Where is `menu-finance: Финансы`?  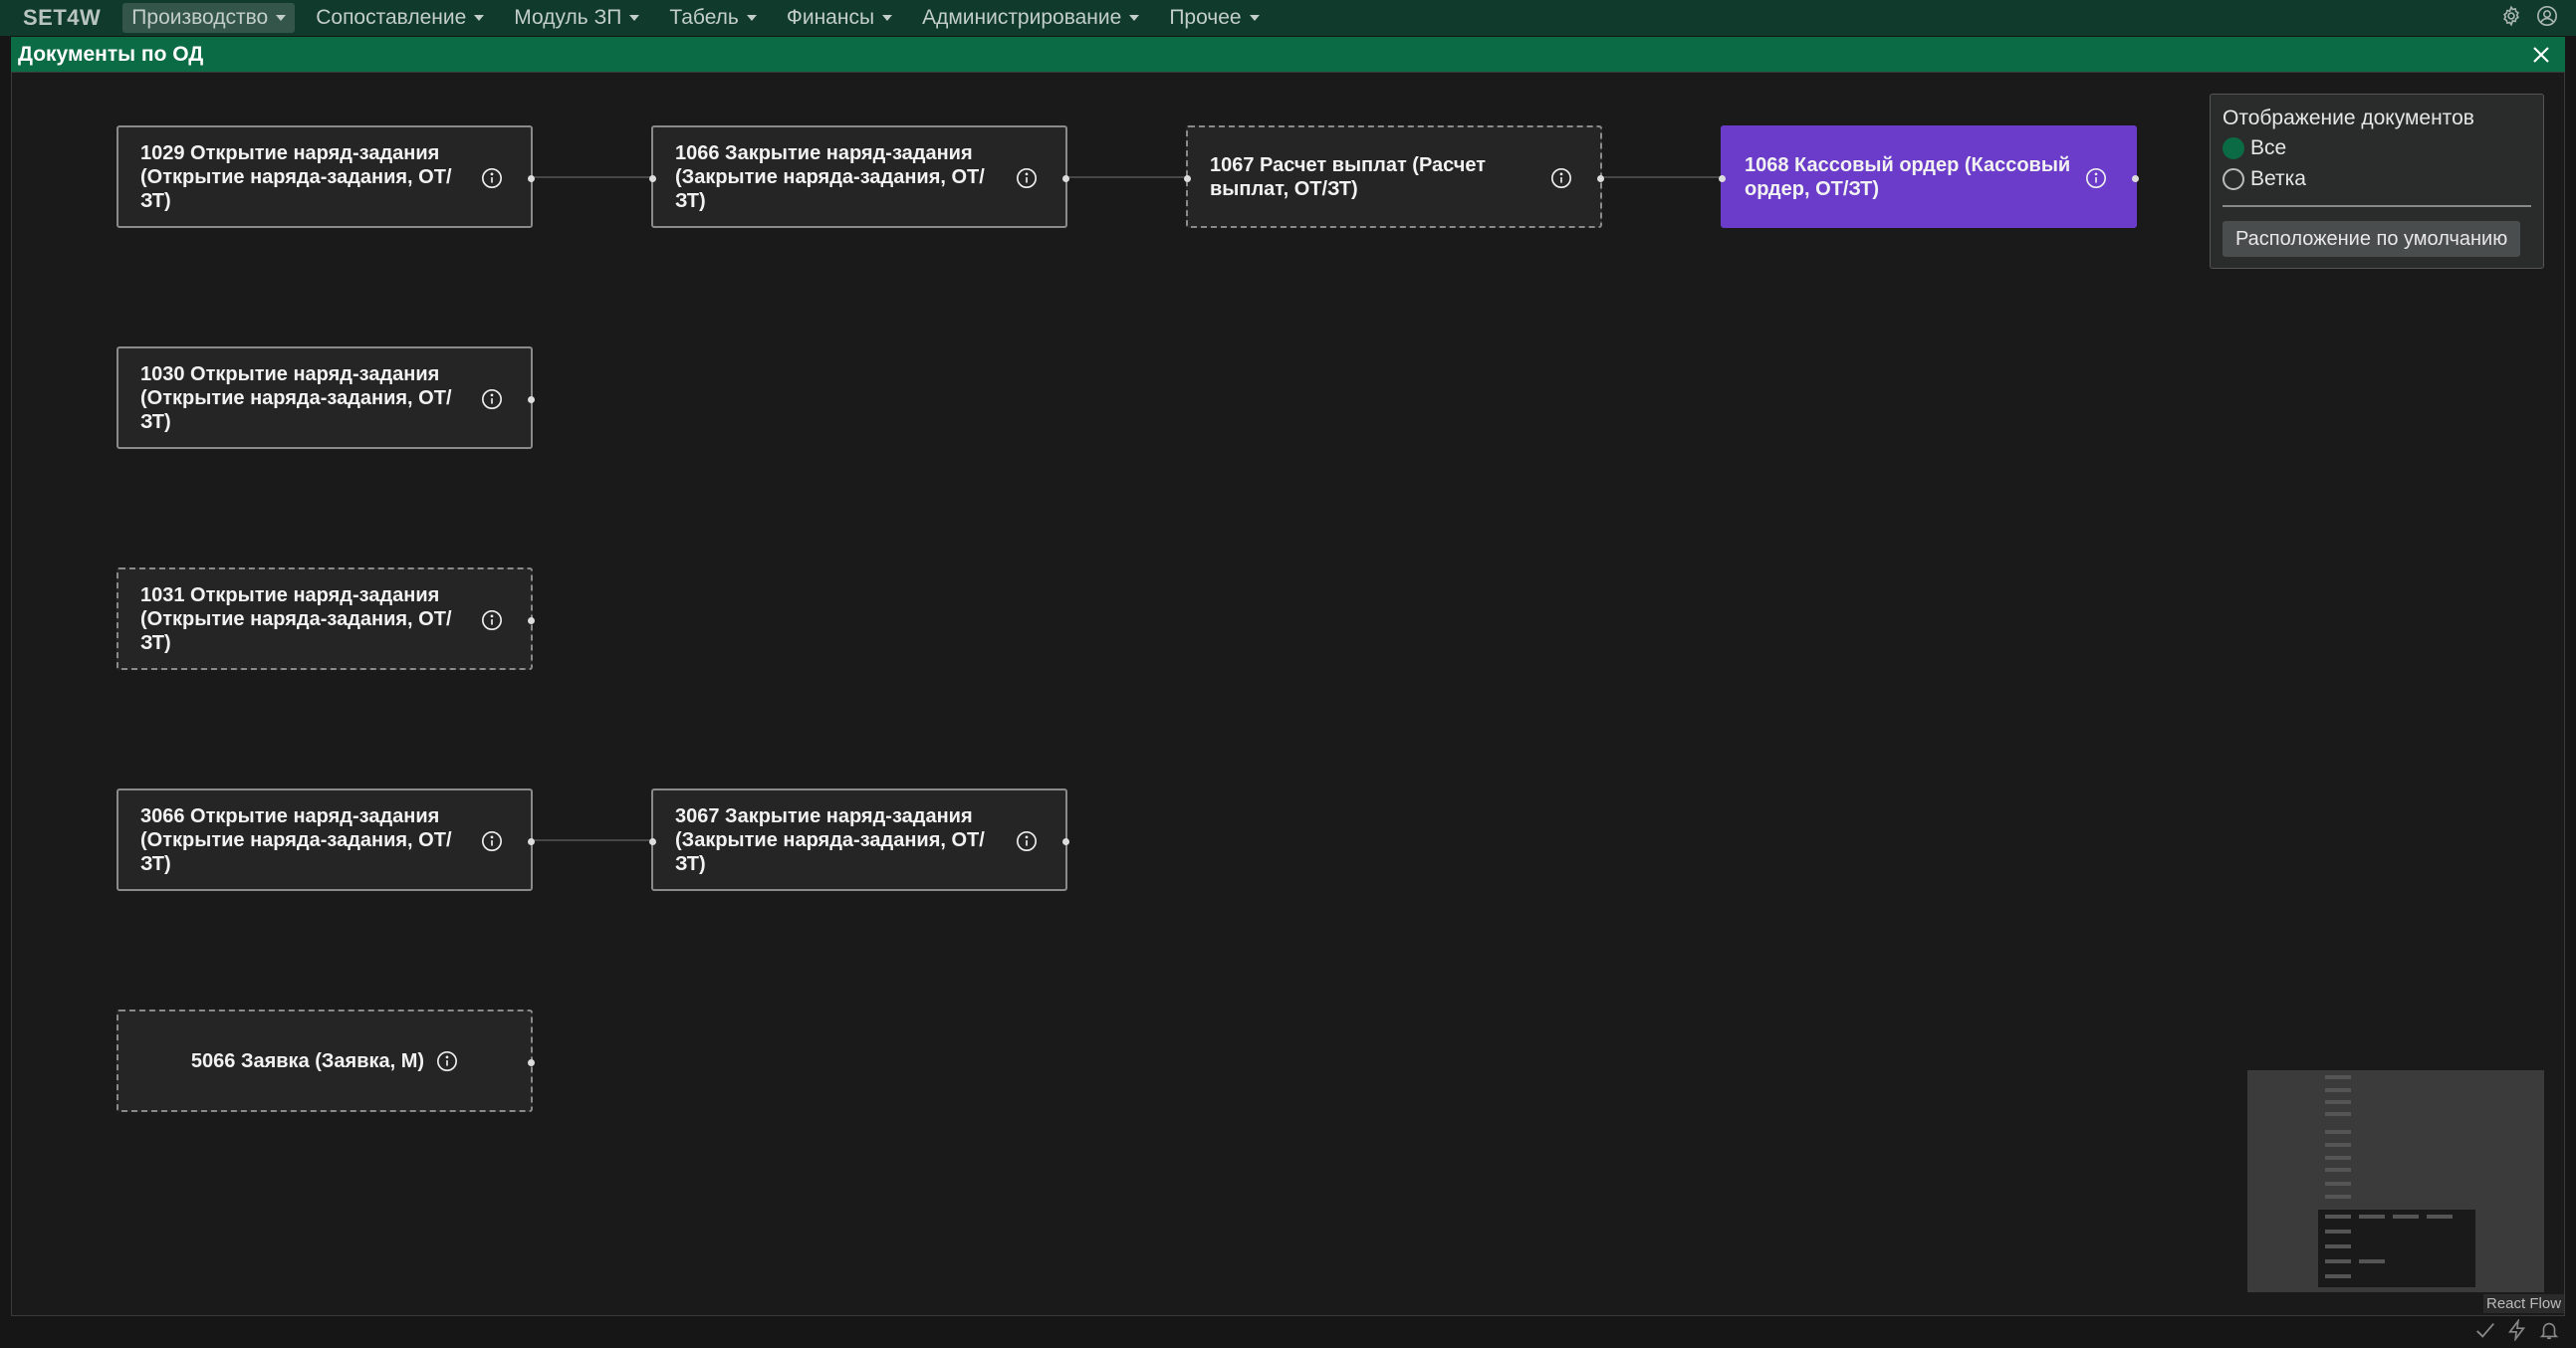
menu-finance: Финансы is located at coordinates (839, 18).